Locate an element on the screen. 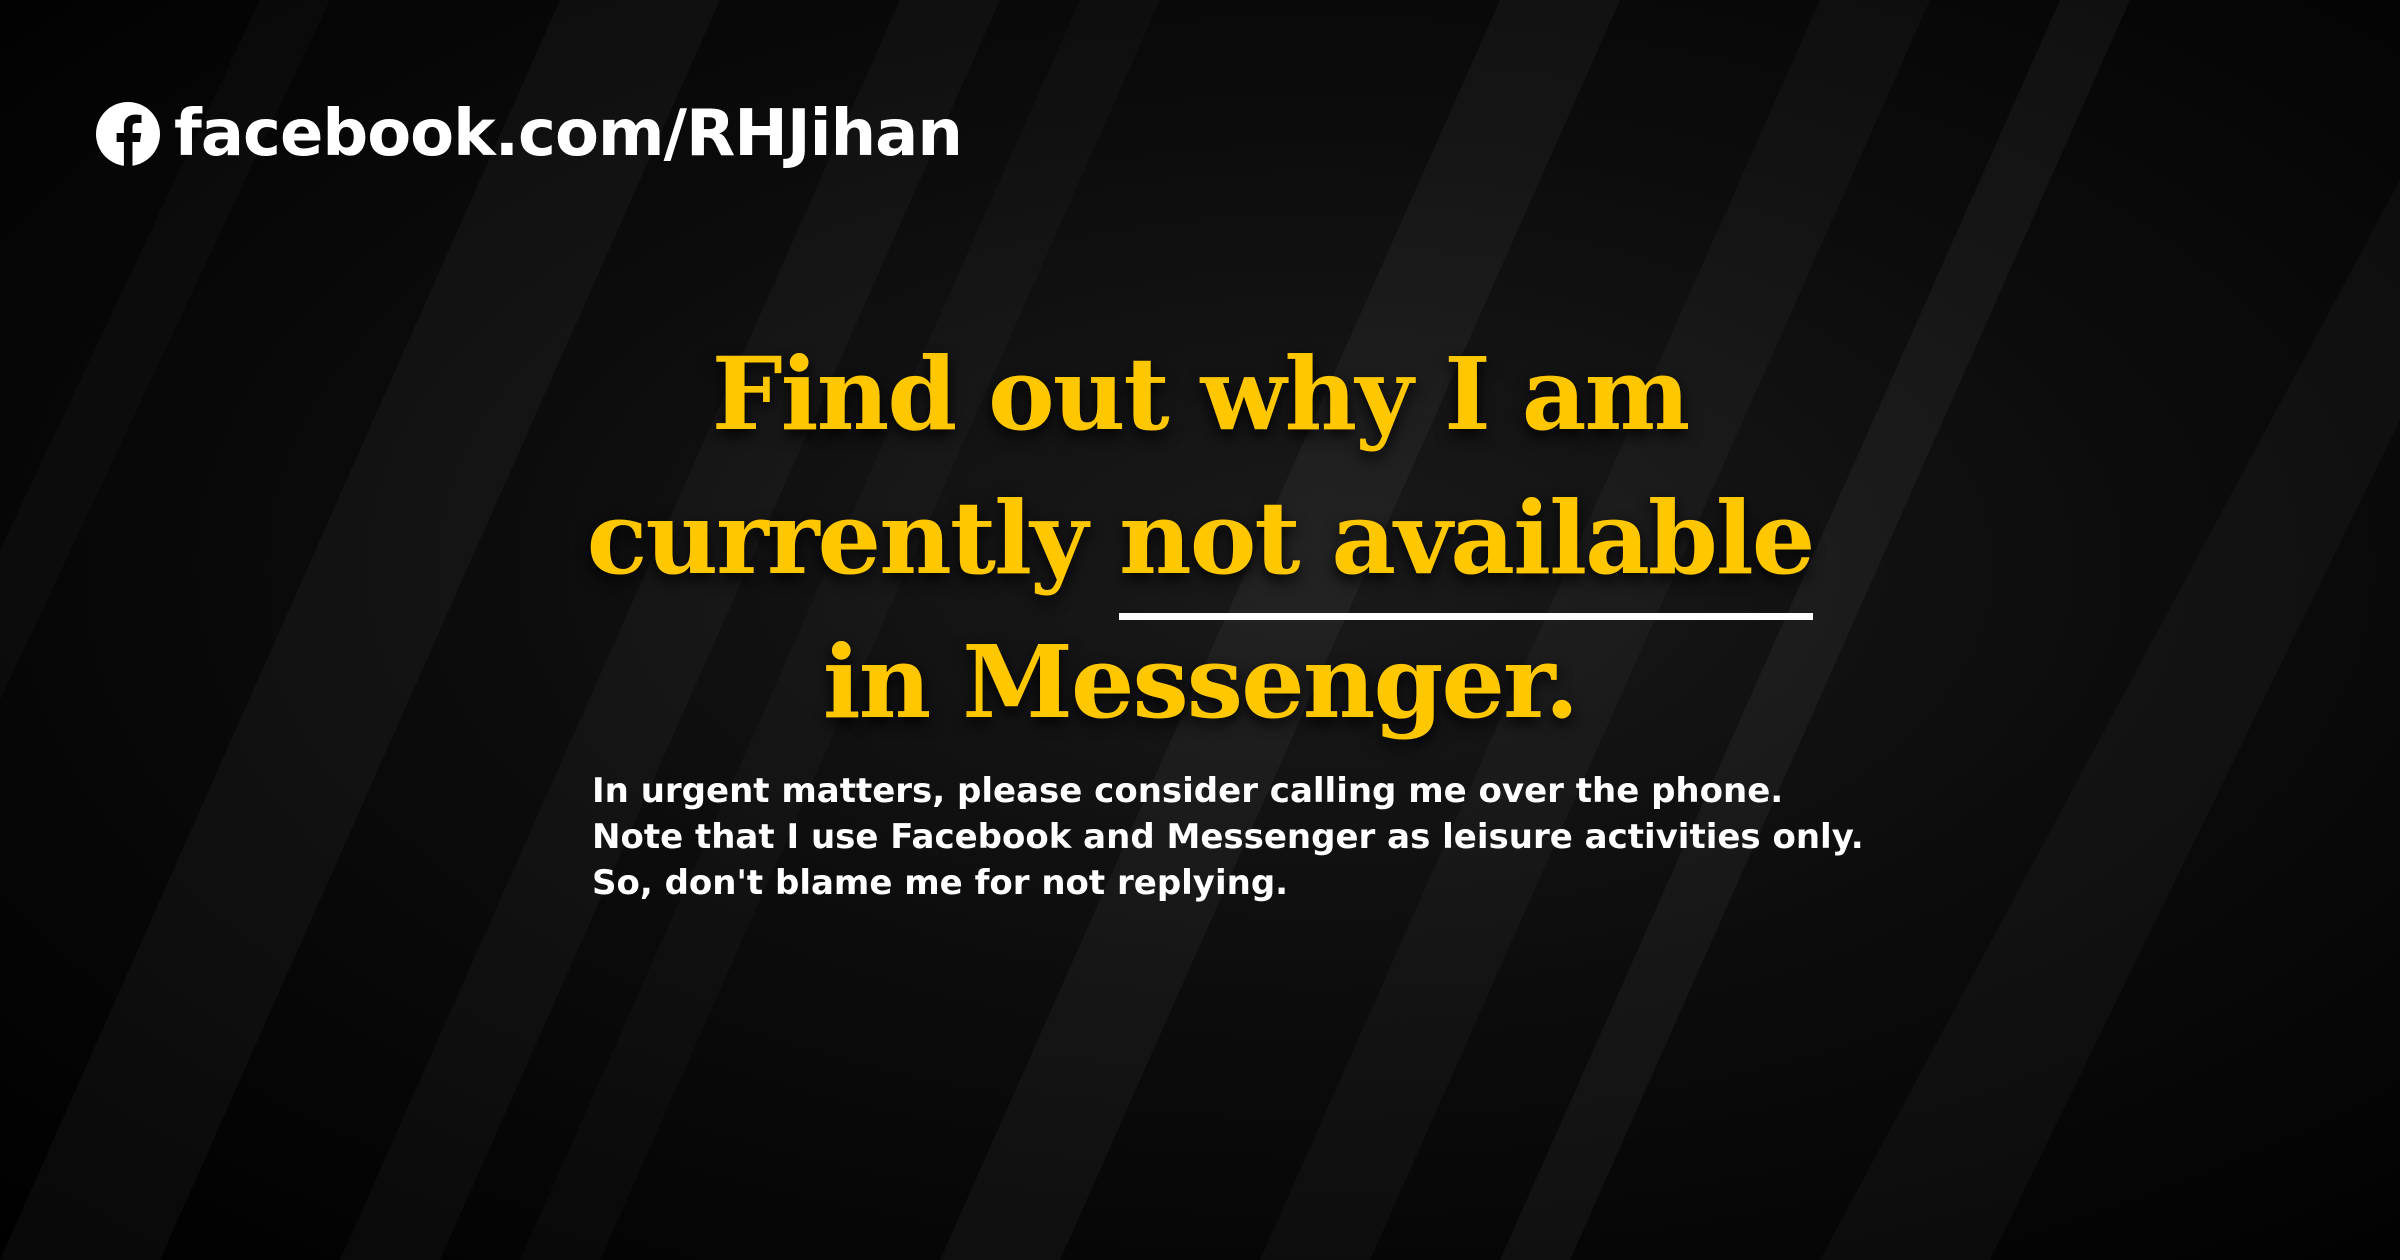  facebook-icon is located at coordinates (128, 134).